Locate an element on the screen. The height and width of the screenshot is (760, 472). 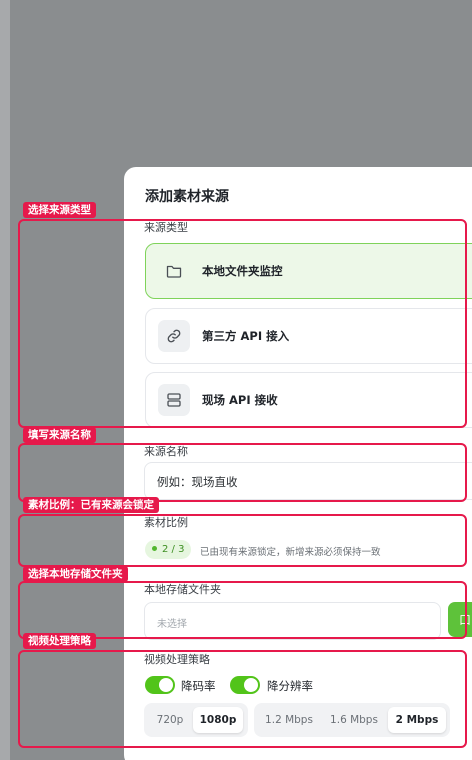
annotation-tag-local-folder: 选择本地存储文件夹 is located at coordinates (75, 574).